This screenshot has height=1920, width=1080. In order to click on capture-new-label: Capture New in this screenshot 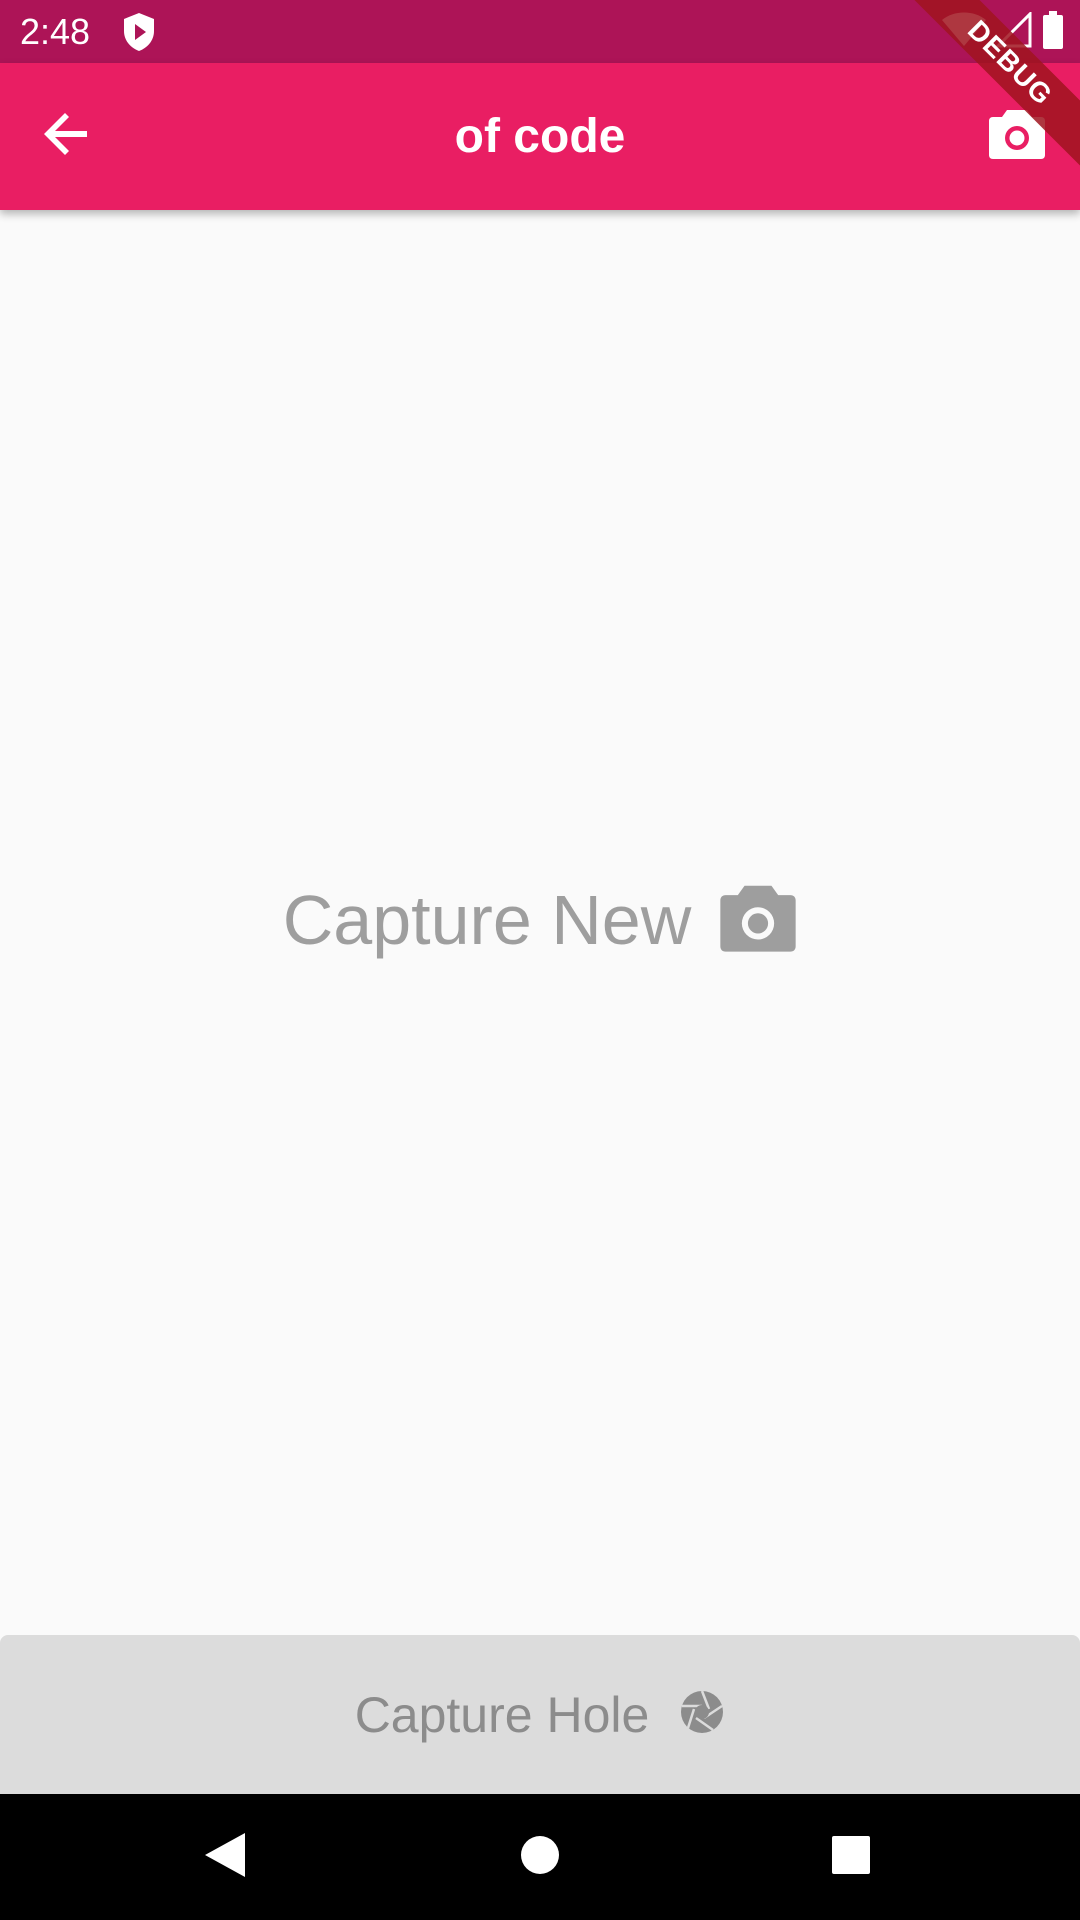, I will do `click(487, 920)`.